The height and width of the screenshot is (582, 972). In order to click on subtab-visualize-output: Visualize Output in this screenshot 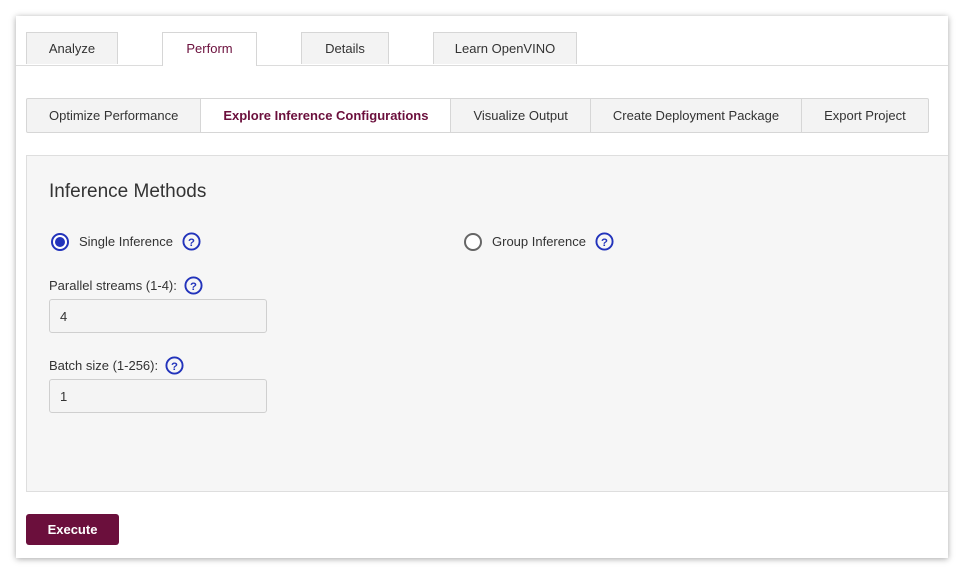, I will do `click(521, 115)`.